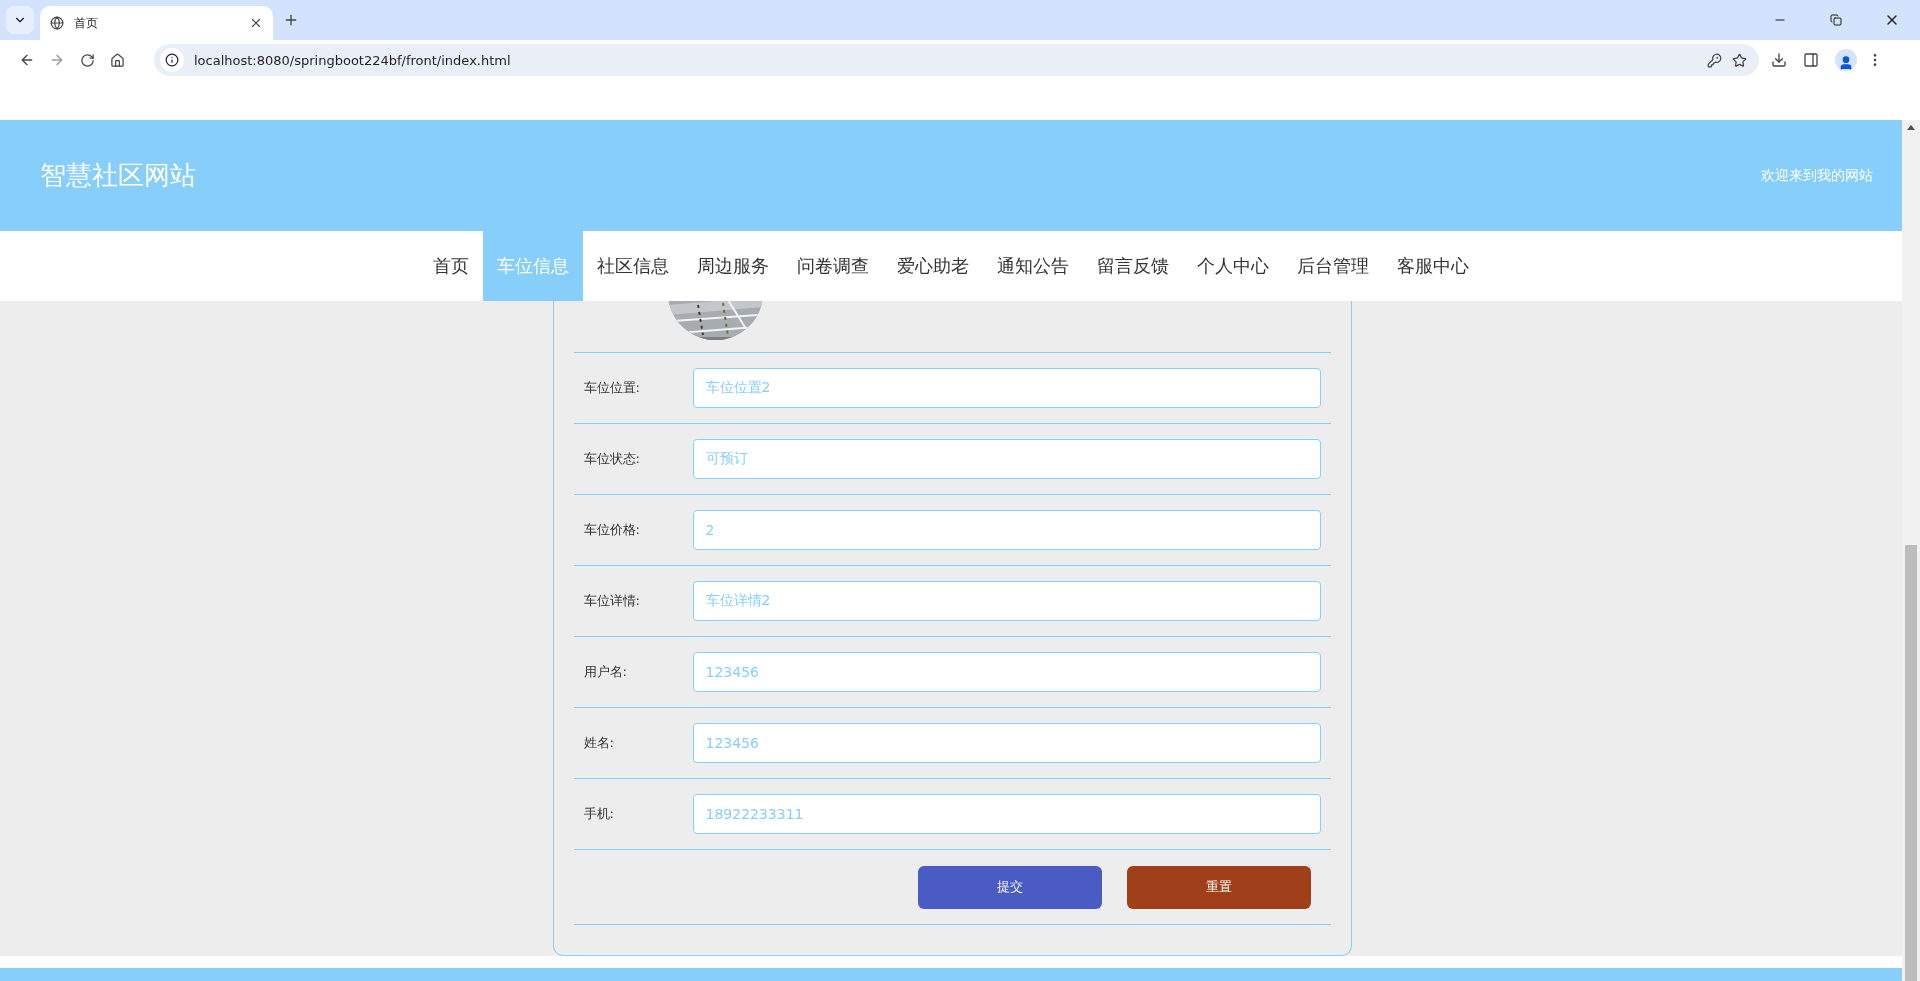 Image resolution: width=1920 pixels, height=981 pixels. Describe the element at coordinates (833, 266) in the screenshot. I see `nav-item: 问卷调查` at that location.